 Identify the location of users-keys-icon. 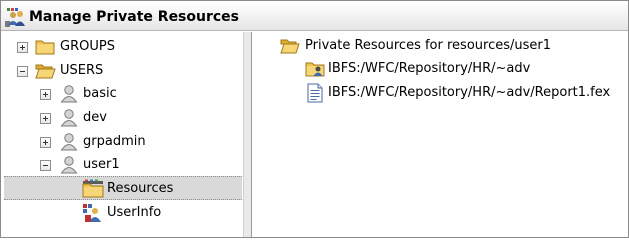
(15, 17).